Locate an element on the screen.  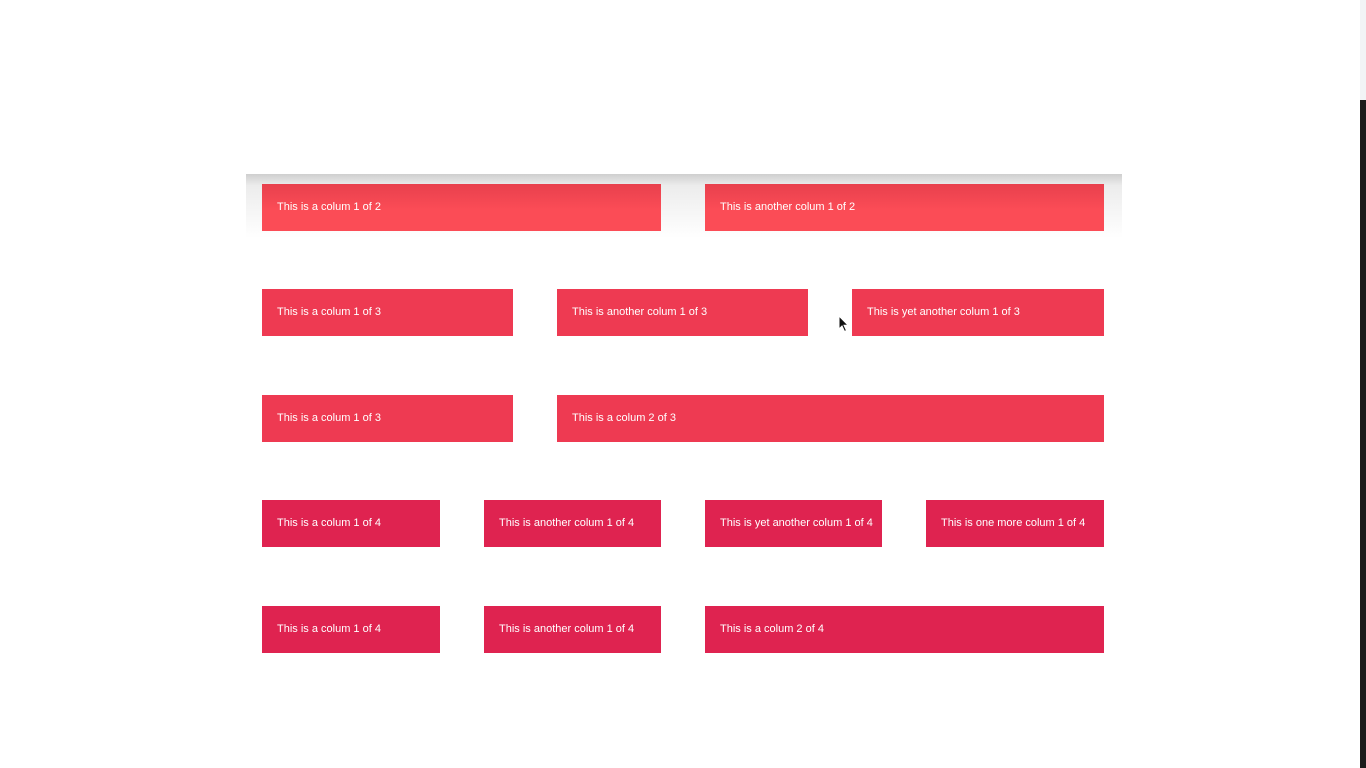
grid-column: This is a colum 1 of 2 is located at coordinates (461, 207).